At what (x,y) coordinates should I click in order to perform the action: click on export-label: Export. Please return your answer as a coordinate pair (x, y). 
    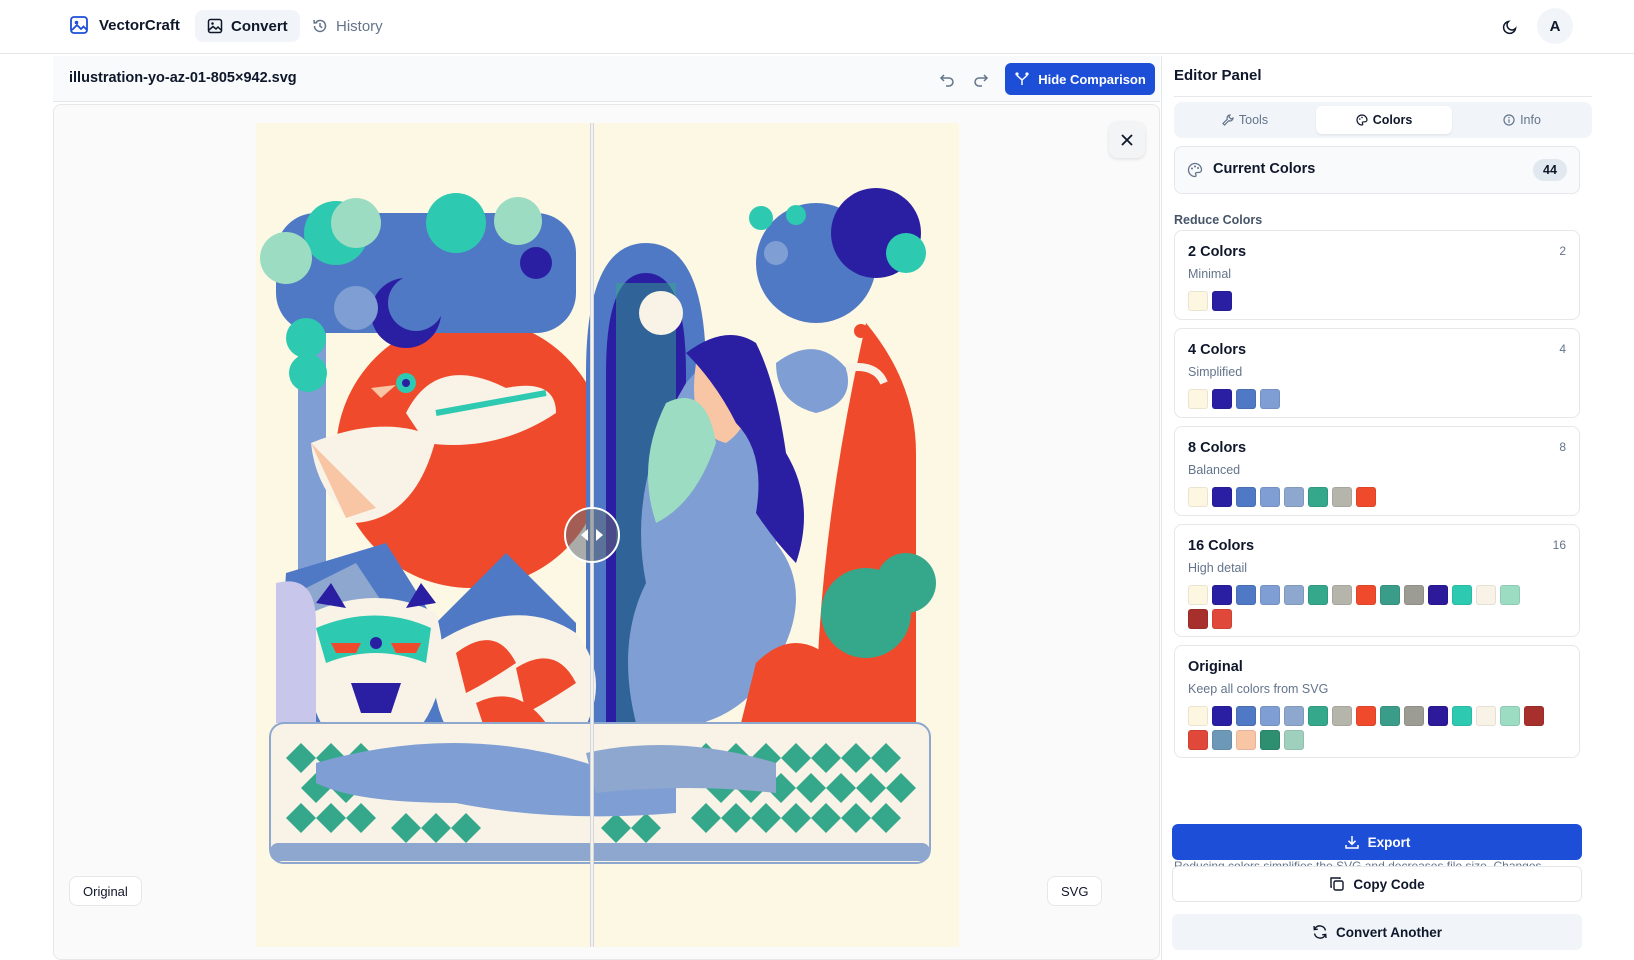
    Looking at the image, I should click on (1389, 842).